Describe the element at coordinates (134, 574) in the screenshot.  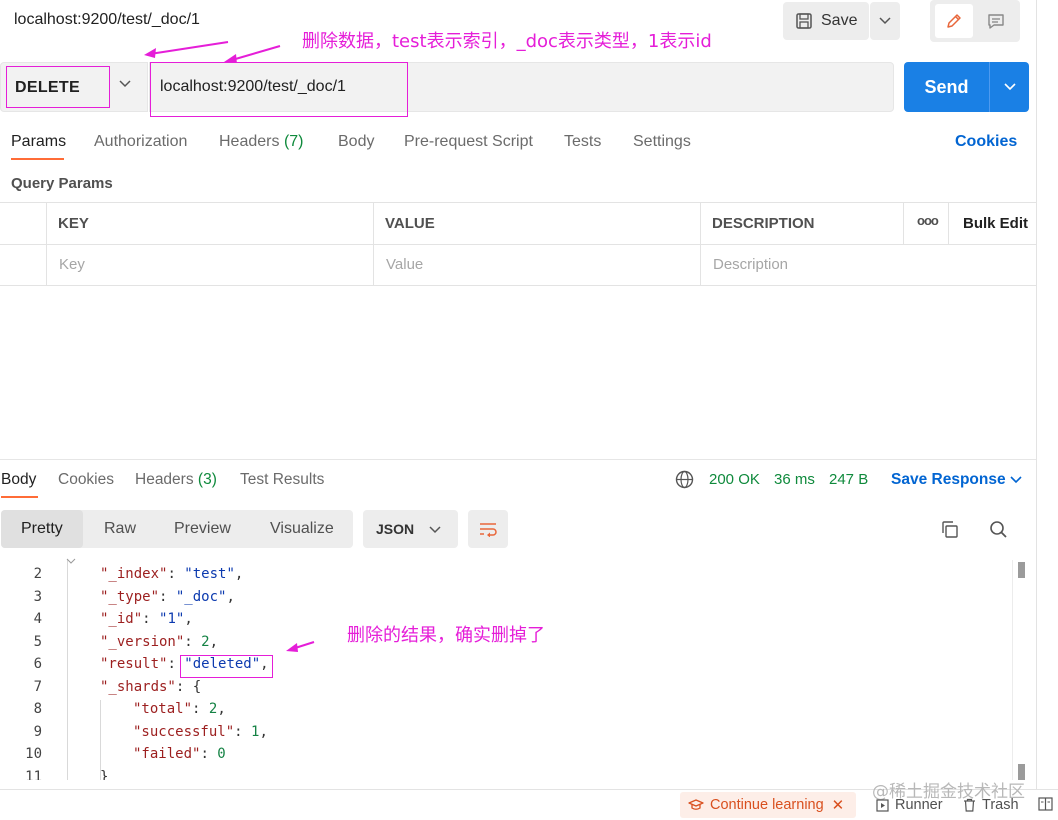
I see `json-key: "_index"` at that location.